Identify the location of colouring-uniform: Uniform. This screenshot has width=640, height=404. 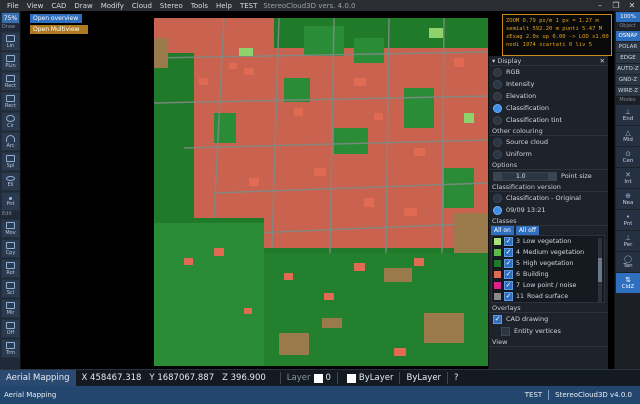
(548, 154).